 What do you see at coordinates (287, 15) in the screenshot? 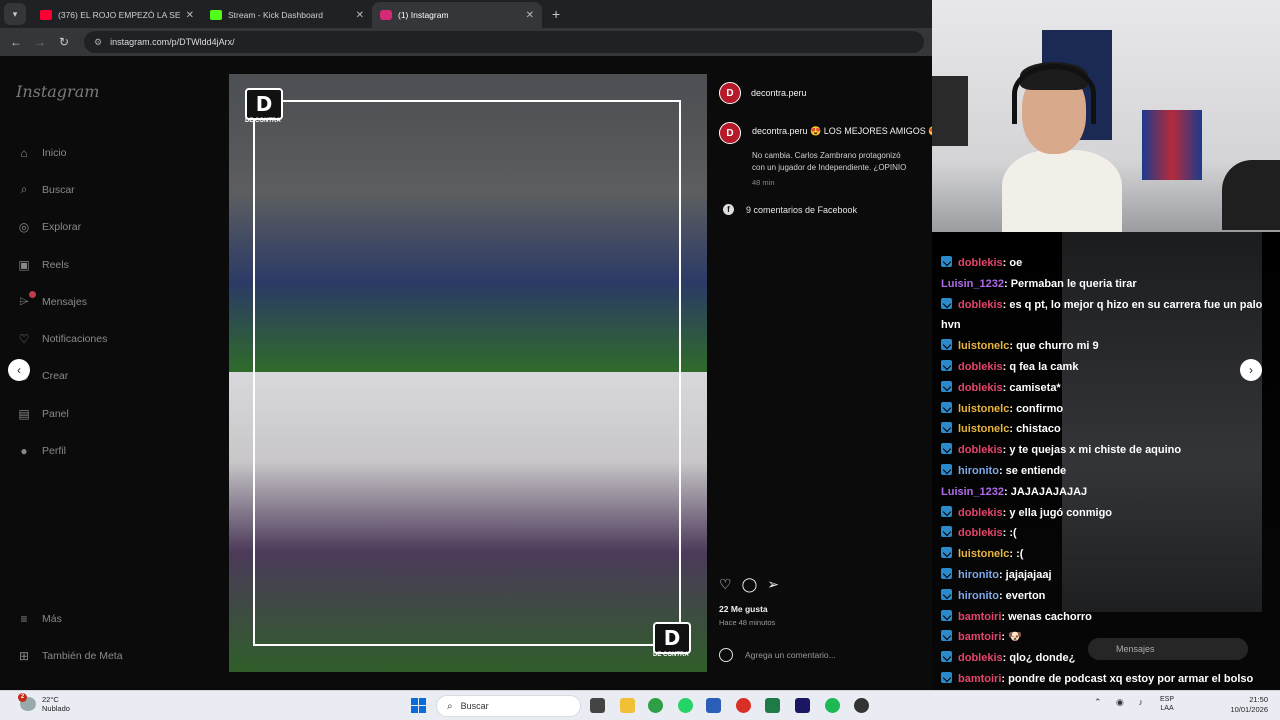
I see `tab-kick: Stream - Kick Dashboard ✕` at bounding box center [287, 15].